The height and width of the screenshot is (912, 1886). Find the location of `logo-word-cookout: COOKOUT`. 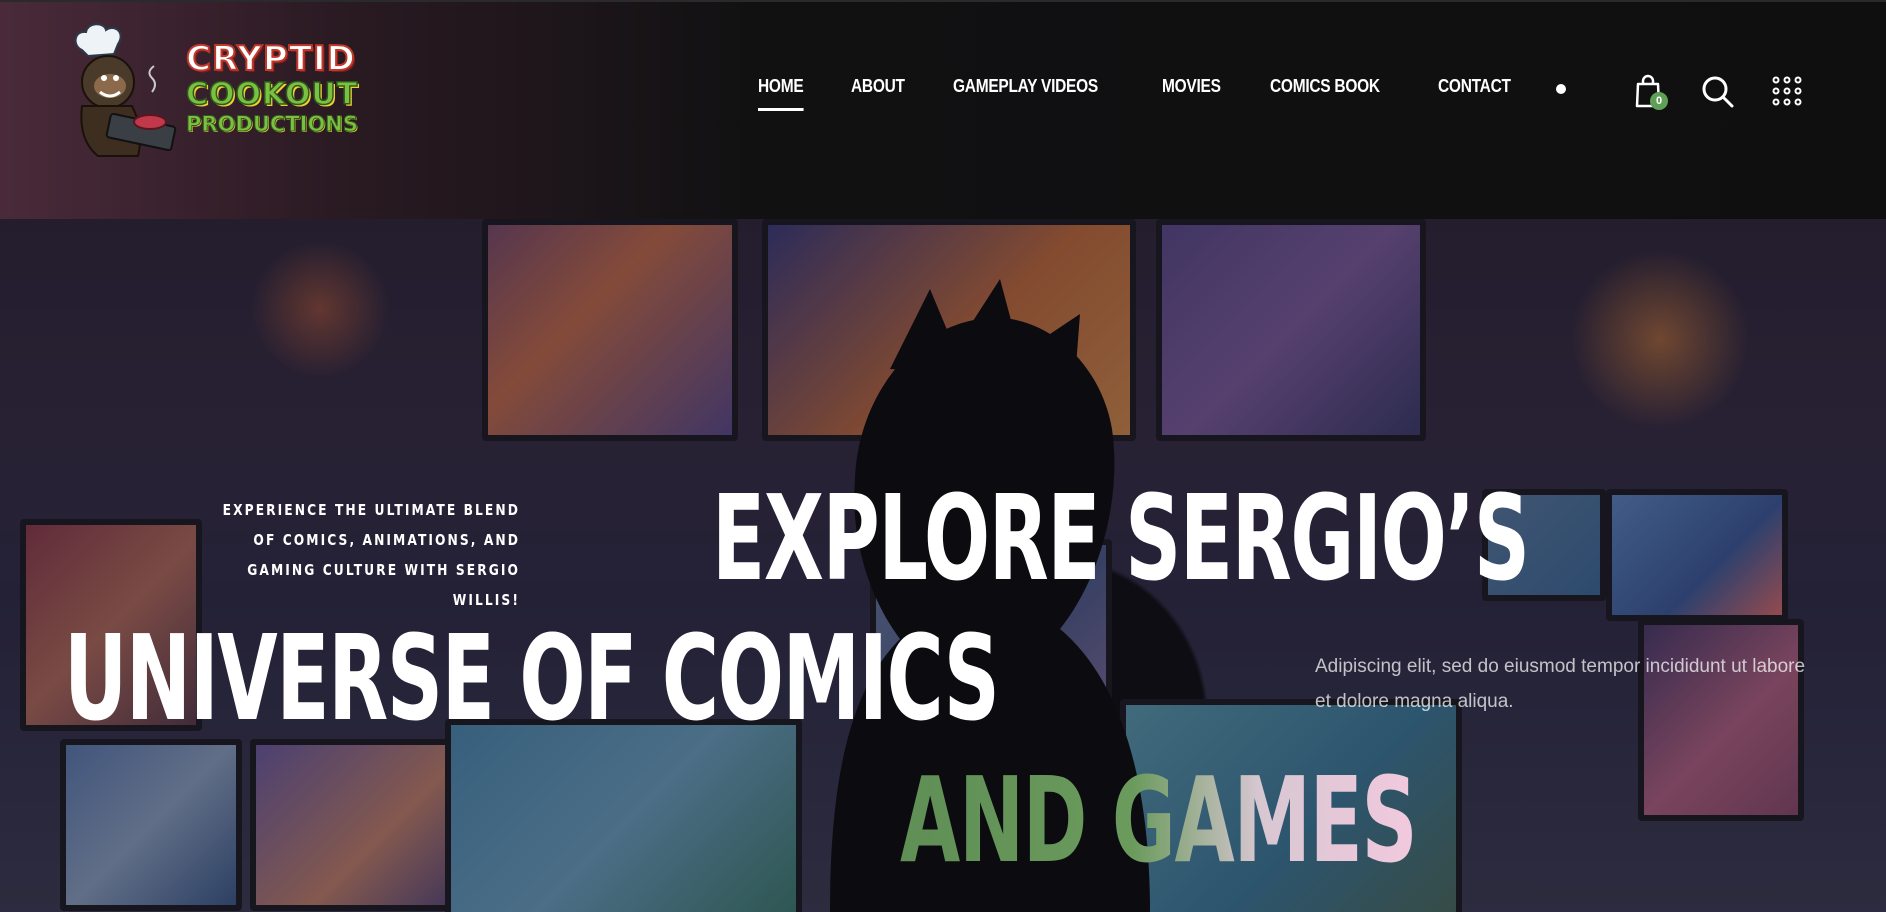

logo-word-cookout: COOKOUT is located at coordinates (272, 94).